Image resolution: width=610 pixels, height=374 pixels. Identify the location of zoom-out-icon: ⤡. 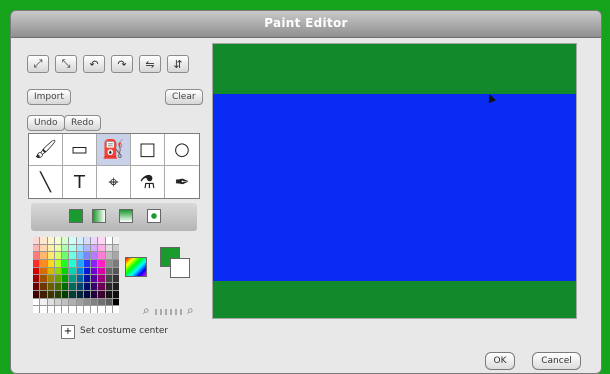
(66, 64).